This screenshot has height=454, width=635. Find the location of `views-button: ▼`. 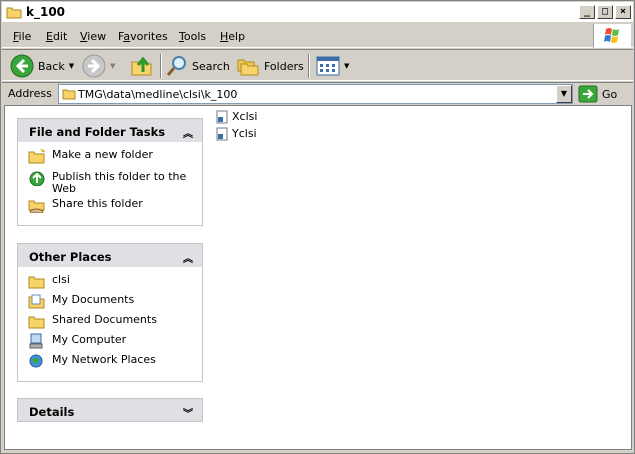

views-button: ▼ is located at coordinates (332, 66).